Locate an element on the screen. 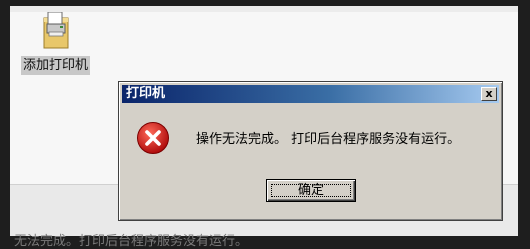 The height and width of the screenshot is (249, 530). dialog-titlebar: 打印机 x is located at coordinates (310, 94).